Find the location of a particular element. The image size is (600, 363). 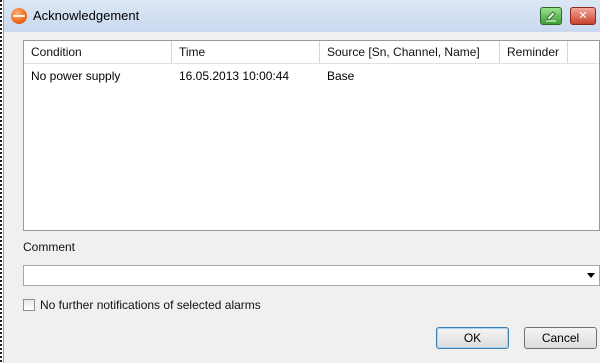

dropdown-arrow-icon is located at coordinates (591, 275).